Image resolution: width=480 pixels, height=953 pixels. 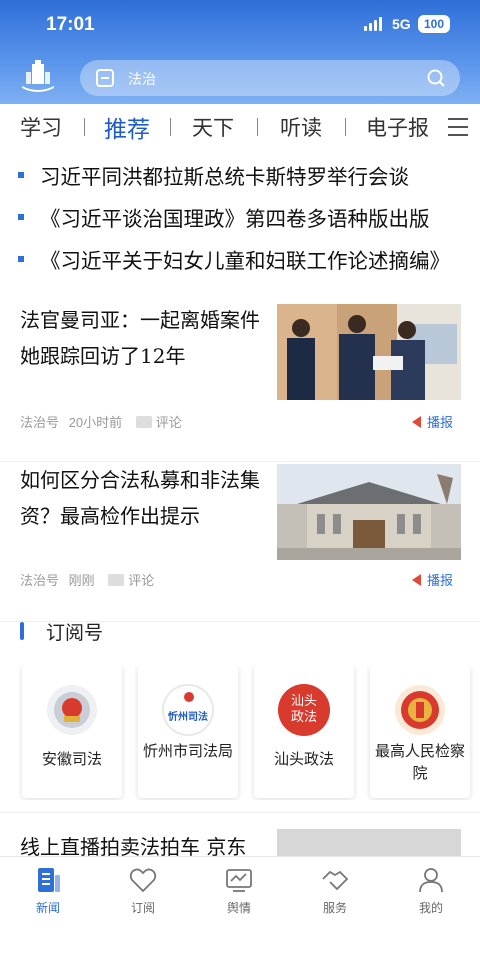 What do you see at coordinates (70, 24) in the screenshot?
I see `status-time: 17:01` at bounding box center [70, 24].